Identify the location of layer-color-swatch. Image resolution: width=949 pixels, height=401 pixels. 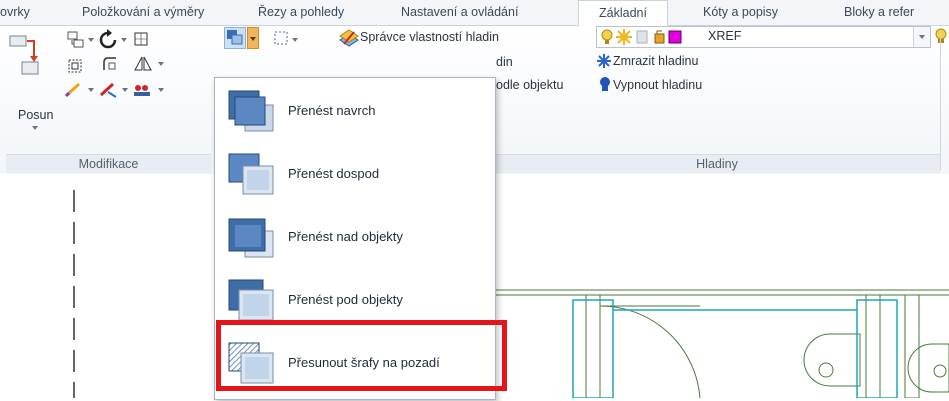
(675, 37).